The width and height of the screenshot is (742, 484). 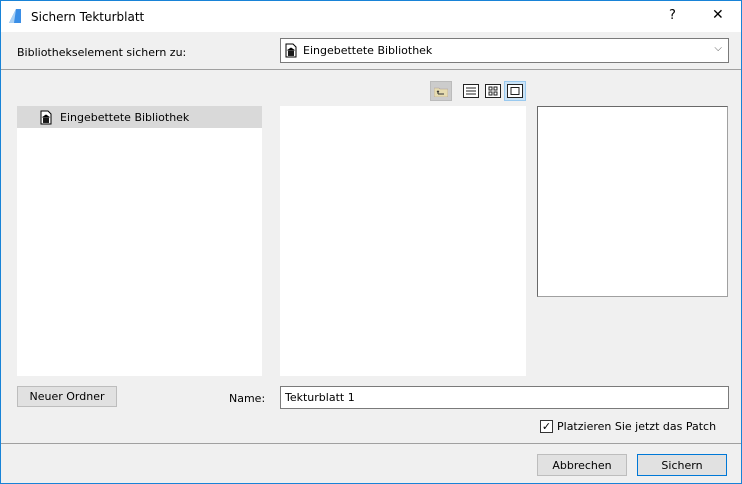 What do you see at coordinates (492, 91) in the screenshot?
I see `grid-view-icon` at bounding box center [492, 91].